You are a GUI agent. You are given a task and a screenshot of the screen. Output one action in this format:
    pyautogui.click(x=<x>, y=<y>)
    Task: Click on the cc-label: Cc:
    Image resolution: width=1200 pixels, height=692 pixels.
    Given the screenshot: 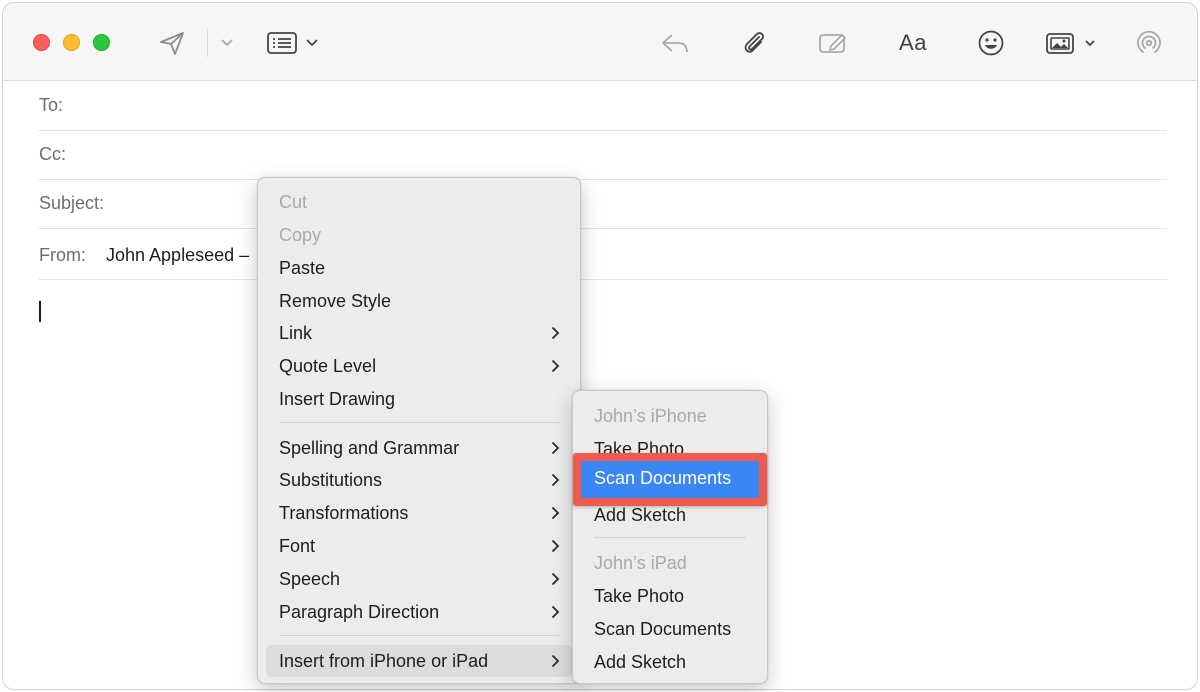 What is the action you would take?
    pyautogui.click(x=52, y=154)
    